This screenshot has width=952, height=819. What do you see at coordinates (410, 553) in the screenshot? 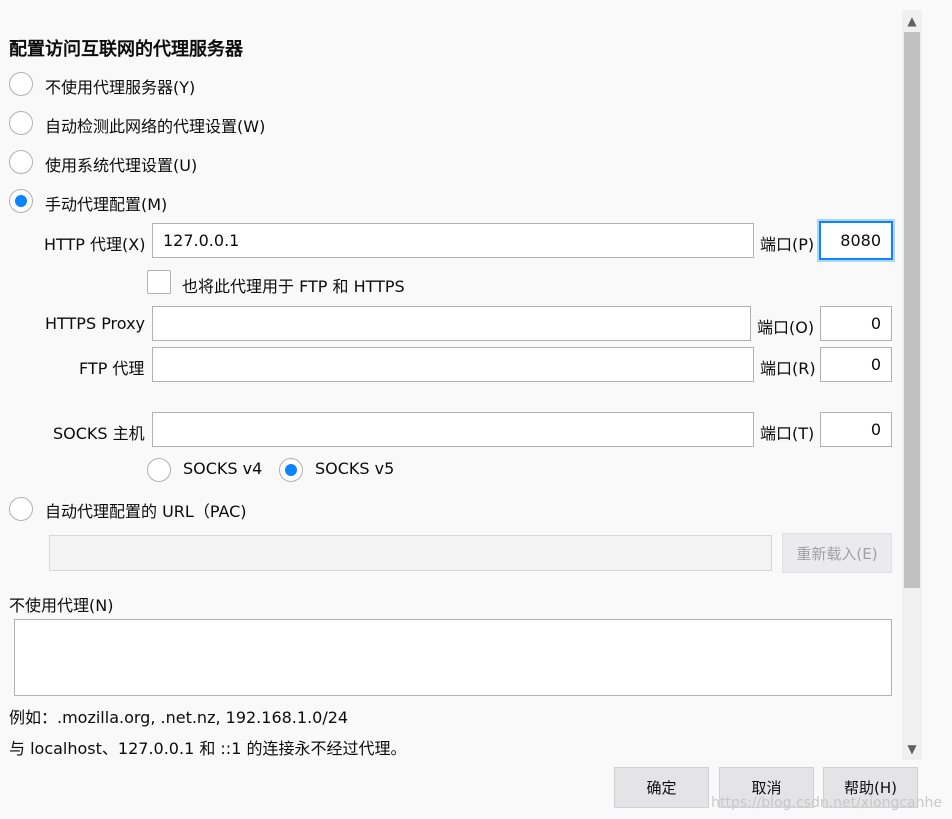
I see `pac-url-input` at bounding box center [410, 553].